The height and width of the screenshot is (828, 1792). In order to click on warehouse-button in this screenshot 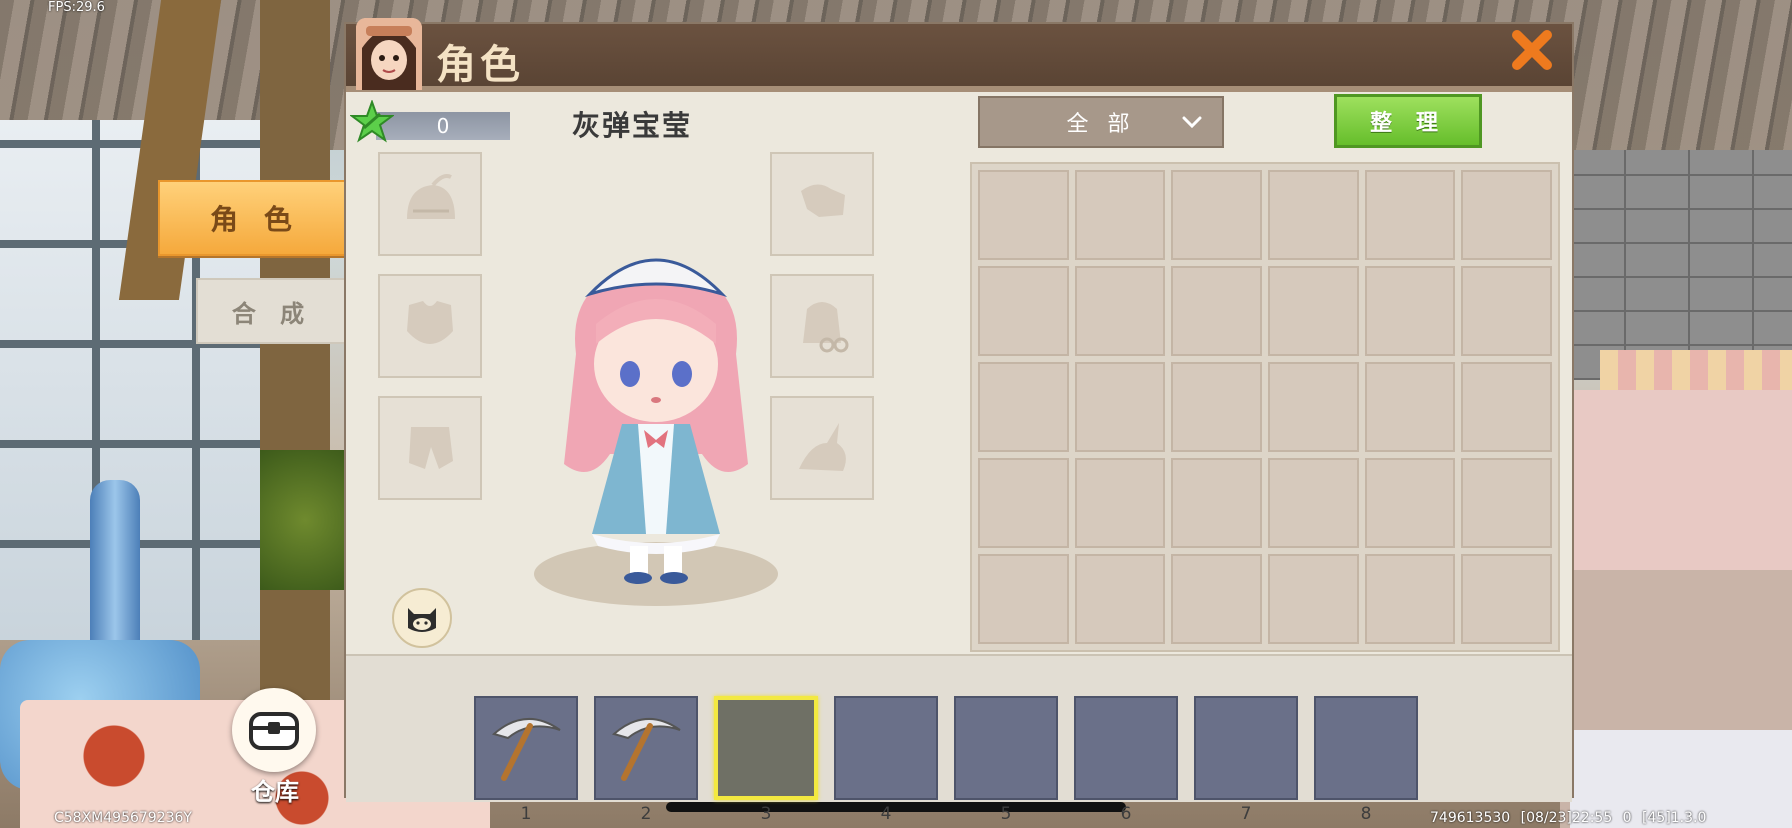, I will do `click(274, 730)`.